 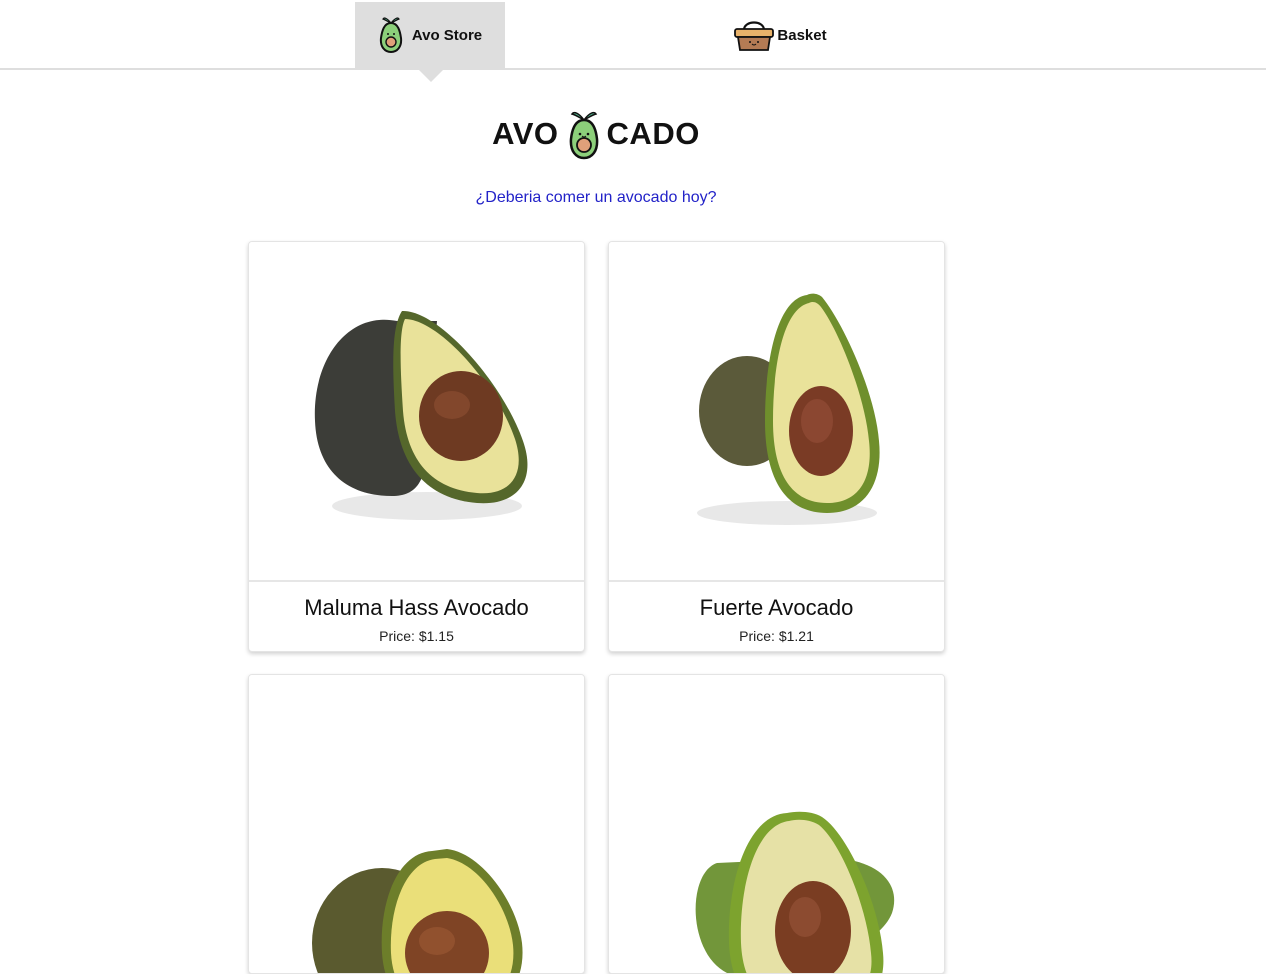 What do you see at coordinates (416, 607) in the screenshot?
I see `product-name: Maluma Hass Avocado` at bounding box center [416, 607].